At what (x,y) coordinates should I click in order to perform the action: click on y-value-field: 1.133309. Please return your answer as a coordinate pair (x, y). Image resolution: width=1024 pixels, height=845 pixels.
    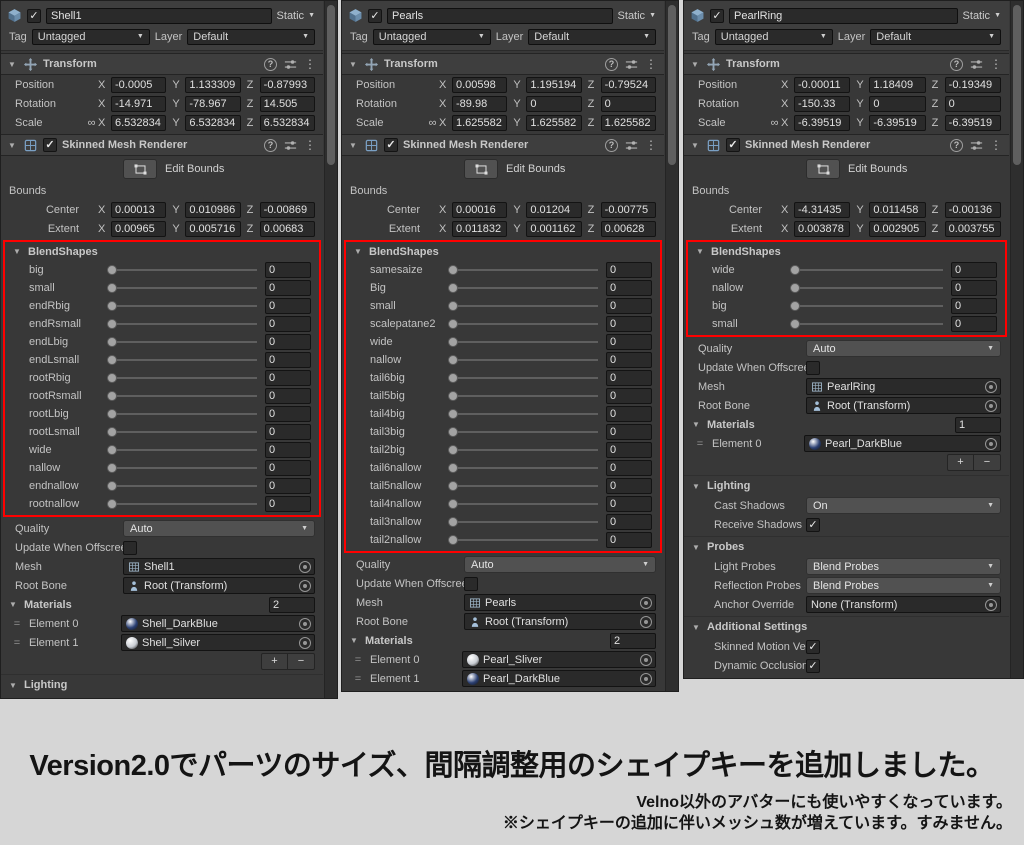
    Looking at the image, I should click on (213, 84).